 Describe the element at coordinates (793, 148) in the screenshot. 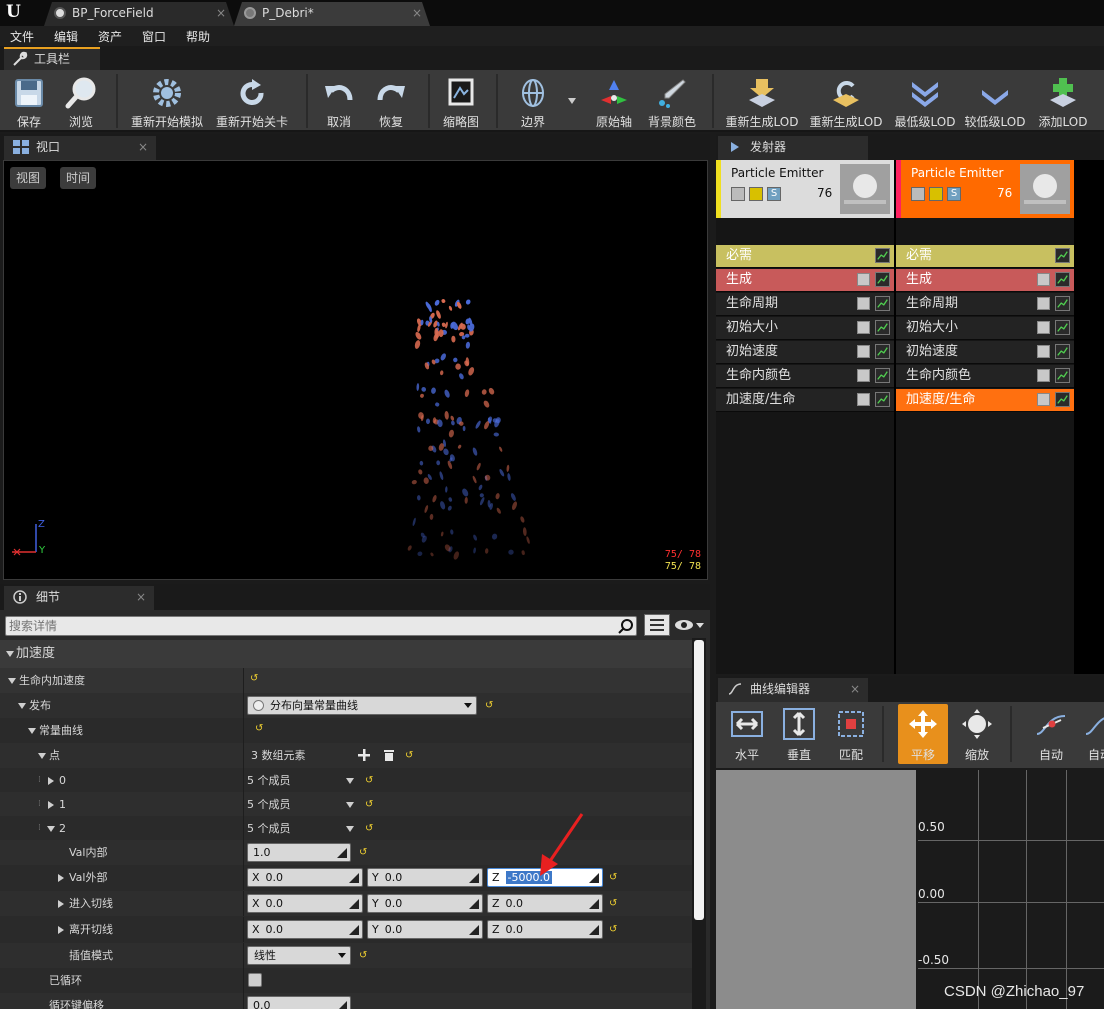

I see `emitter-tab: 发射器` at that location.